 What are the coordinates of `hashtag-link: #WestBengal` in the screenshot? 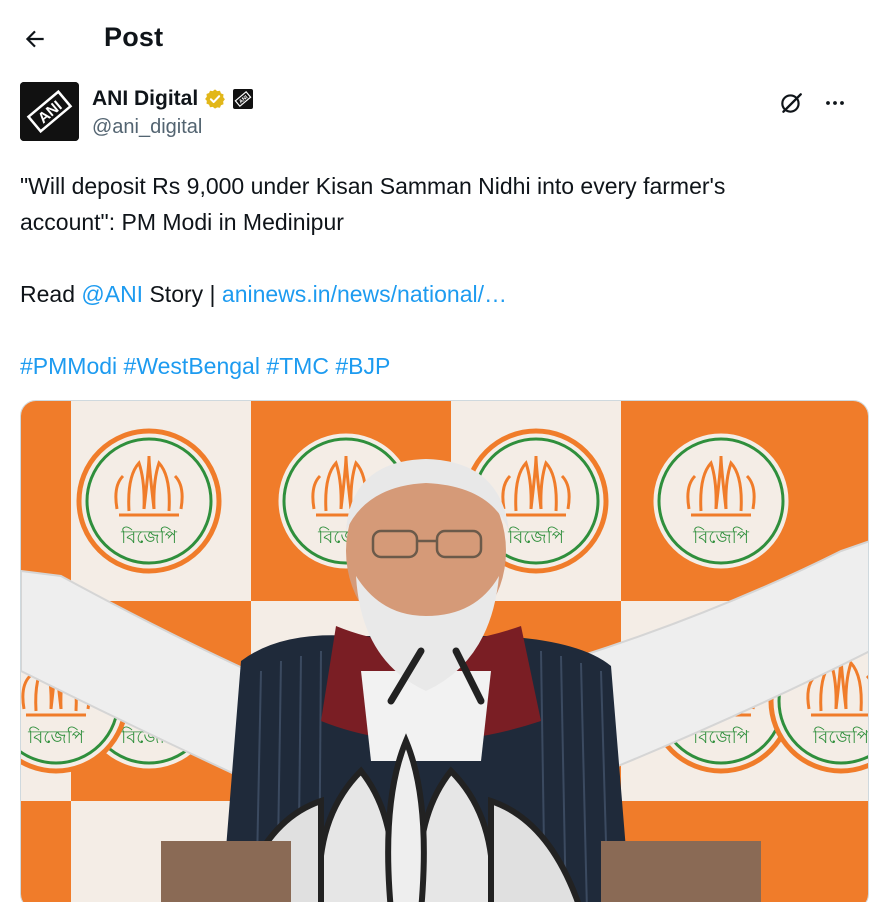 It's located at (192, 366).